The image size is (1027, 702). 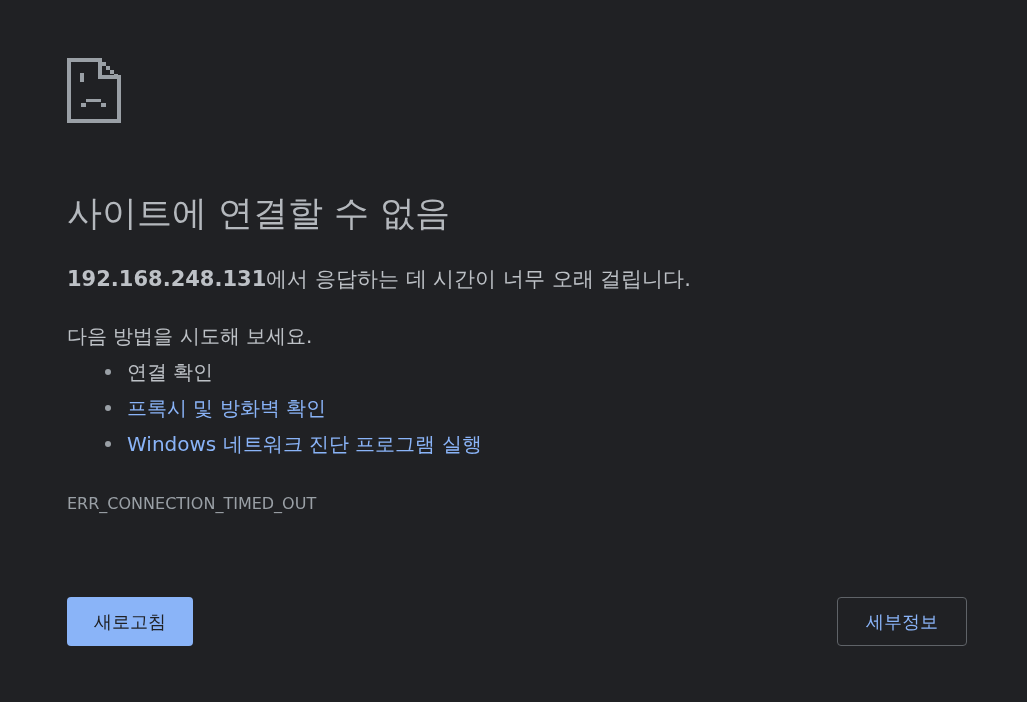 What do you see at coordinates (227, 408) in the screenshot?
I see `suggestion-link: 프록시 및 방화벽 확인` at bounding box center [227, 408].